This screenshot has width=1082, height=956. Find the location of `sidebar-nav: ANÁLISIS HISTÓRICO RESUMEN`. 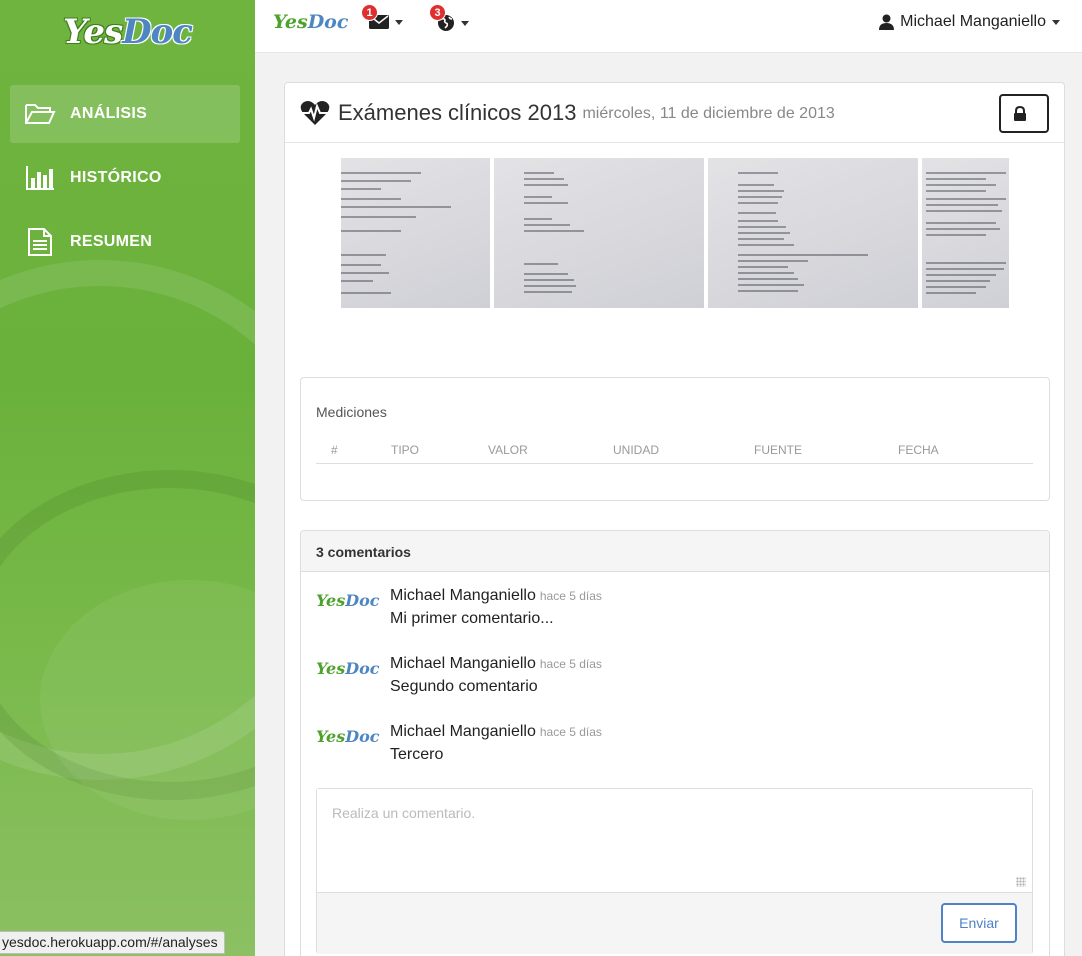

sidebar-nav: ANÁLISIS HISTÓRICO RESUMEN is located at coordinates (125, 181).